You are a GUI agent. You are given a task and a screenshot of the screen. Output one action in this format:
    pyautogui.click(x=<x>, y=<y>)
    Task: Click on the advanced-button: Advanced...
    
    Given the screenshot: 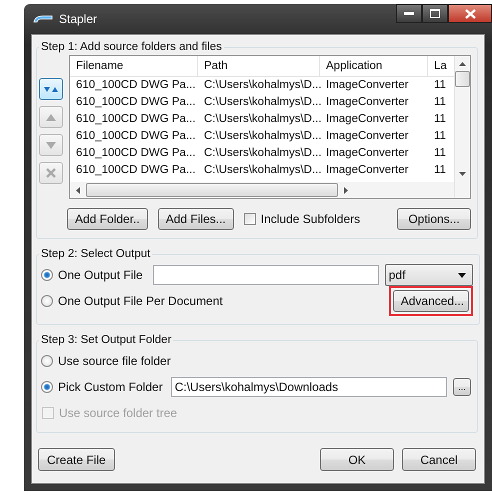 What is the action you would take?
    pyautogui.click(x=430, y=301)
    